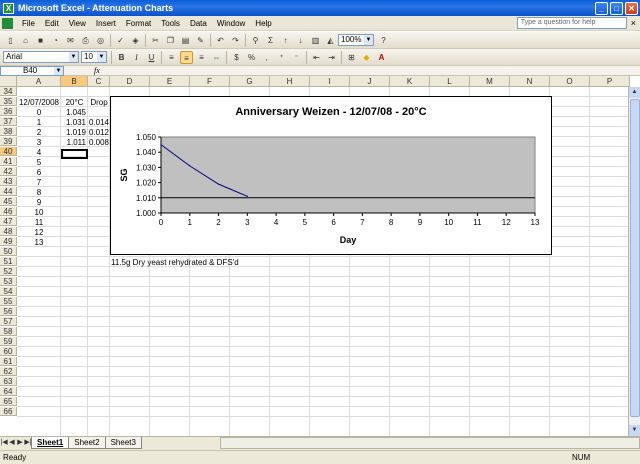 Image resolution: width=640 pixels, height=464 pixels. Describe the element at coordinates (52, 23) in the screenshot. I see `menu-edit: Edit` at that location.